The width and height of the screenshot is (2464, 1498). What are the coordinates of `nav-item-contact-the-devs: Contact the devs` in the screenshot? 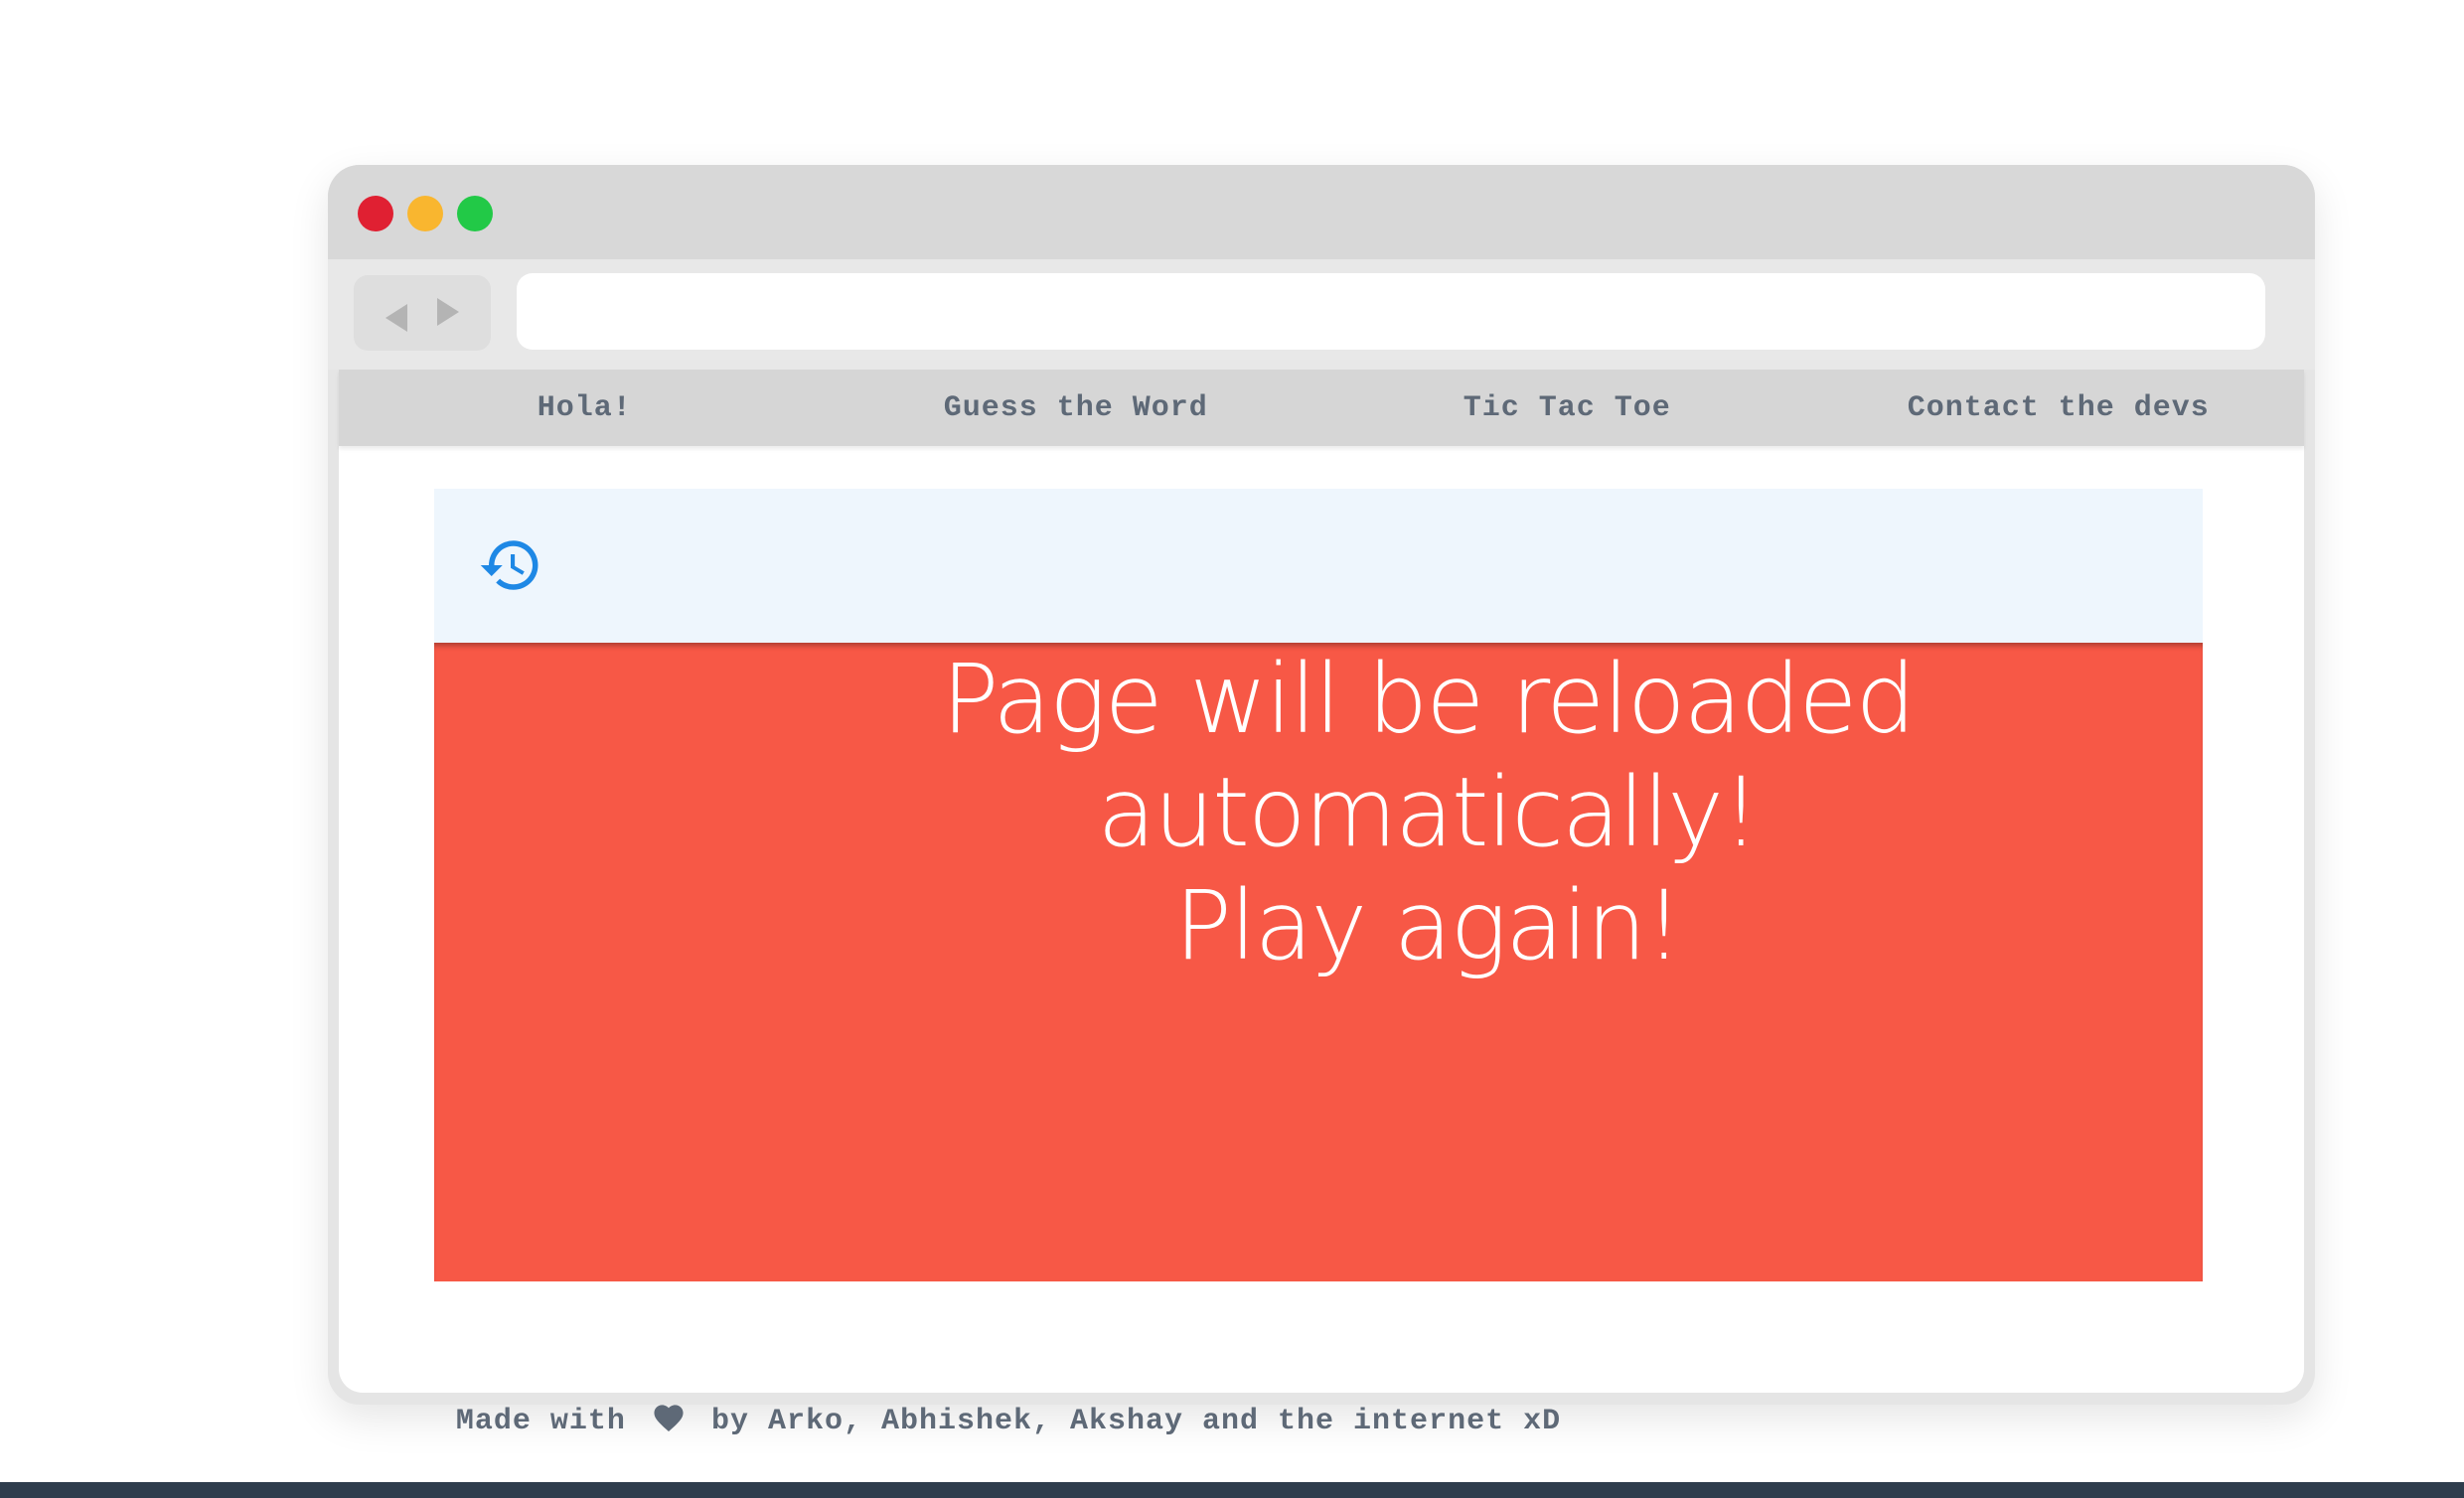 It's located at (2059, 408).